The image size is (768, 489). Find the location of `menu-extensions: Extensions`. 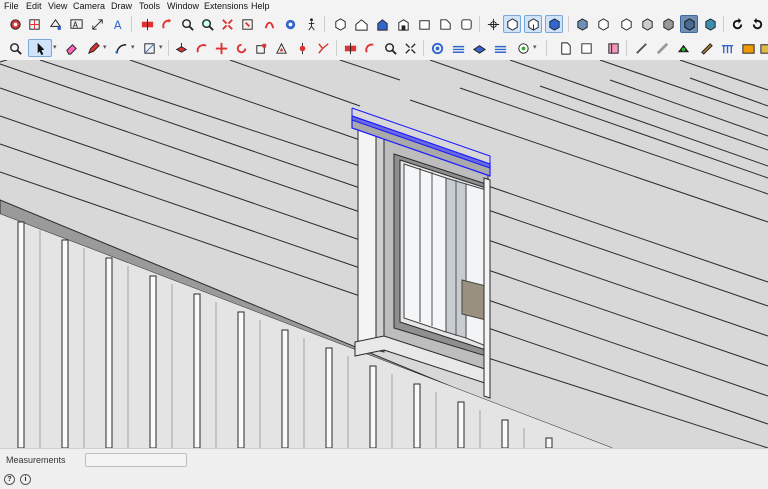

menu-extensions: Extensions is located at coordinates (226, 6).